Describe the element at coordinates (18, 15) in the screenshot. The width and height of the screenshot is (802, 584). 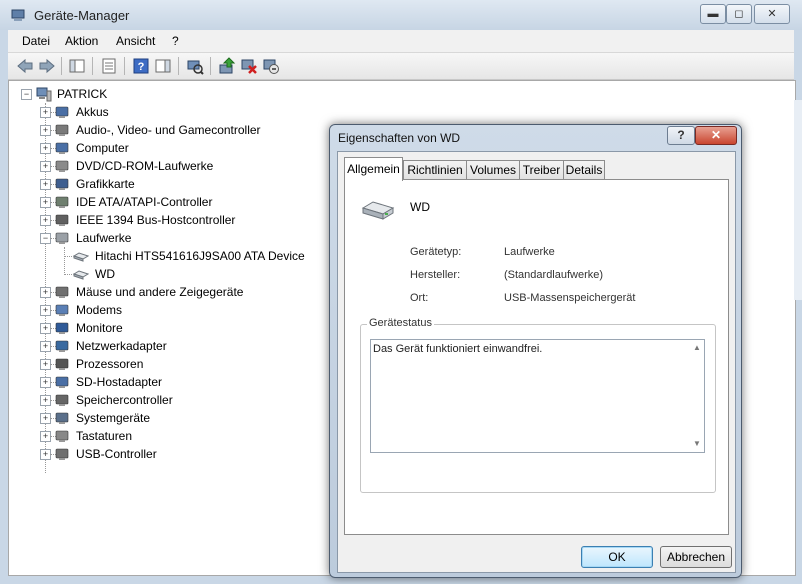
I see `device-manager-icon` at that location.